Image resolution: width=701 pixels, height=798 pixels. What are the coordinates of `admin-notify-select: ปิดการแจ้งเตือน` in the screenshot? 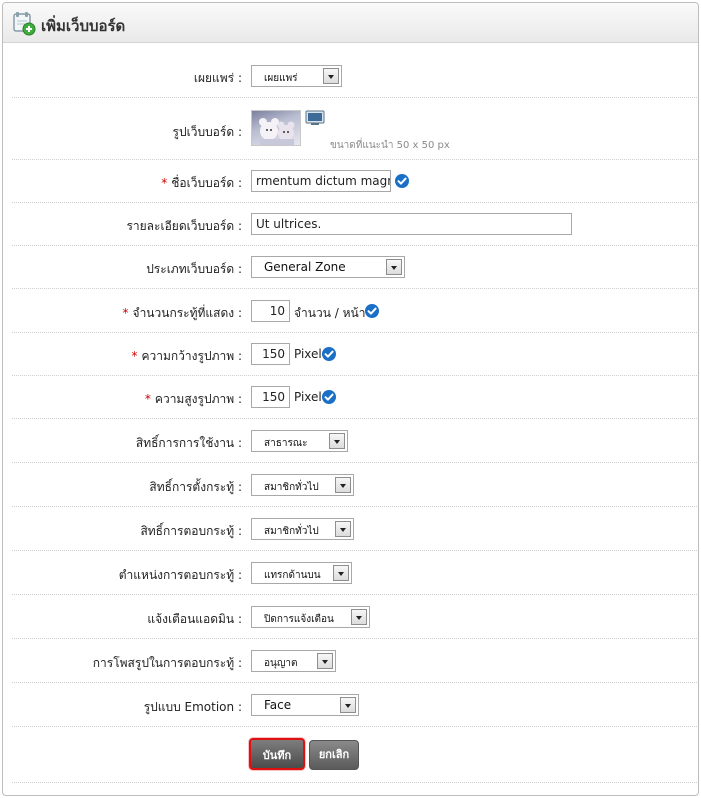 It's located at (310, 617).